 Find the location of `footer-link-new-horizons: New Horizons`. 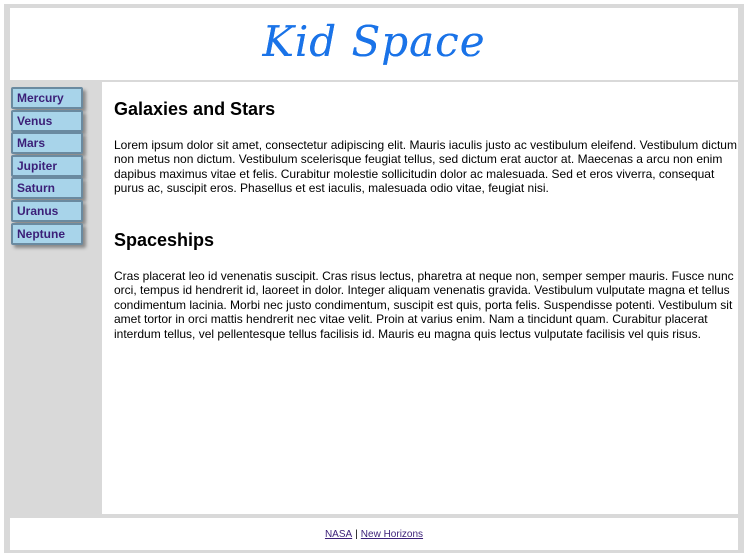

footer-link-new-horizons: New Horizons is located at coordinates (392, 534).